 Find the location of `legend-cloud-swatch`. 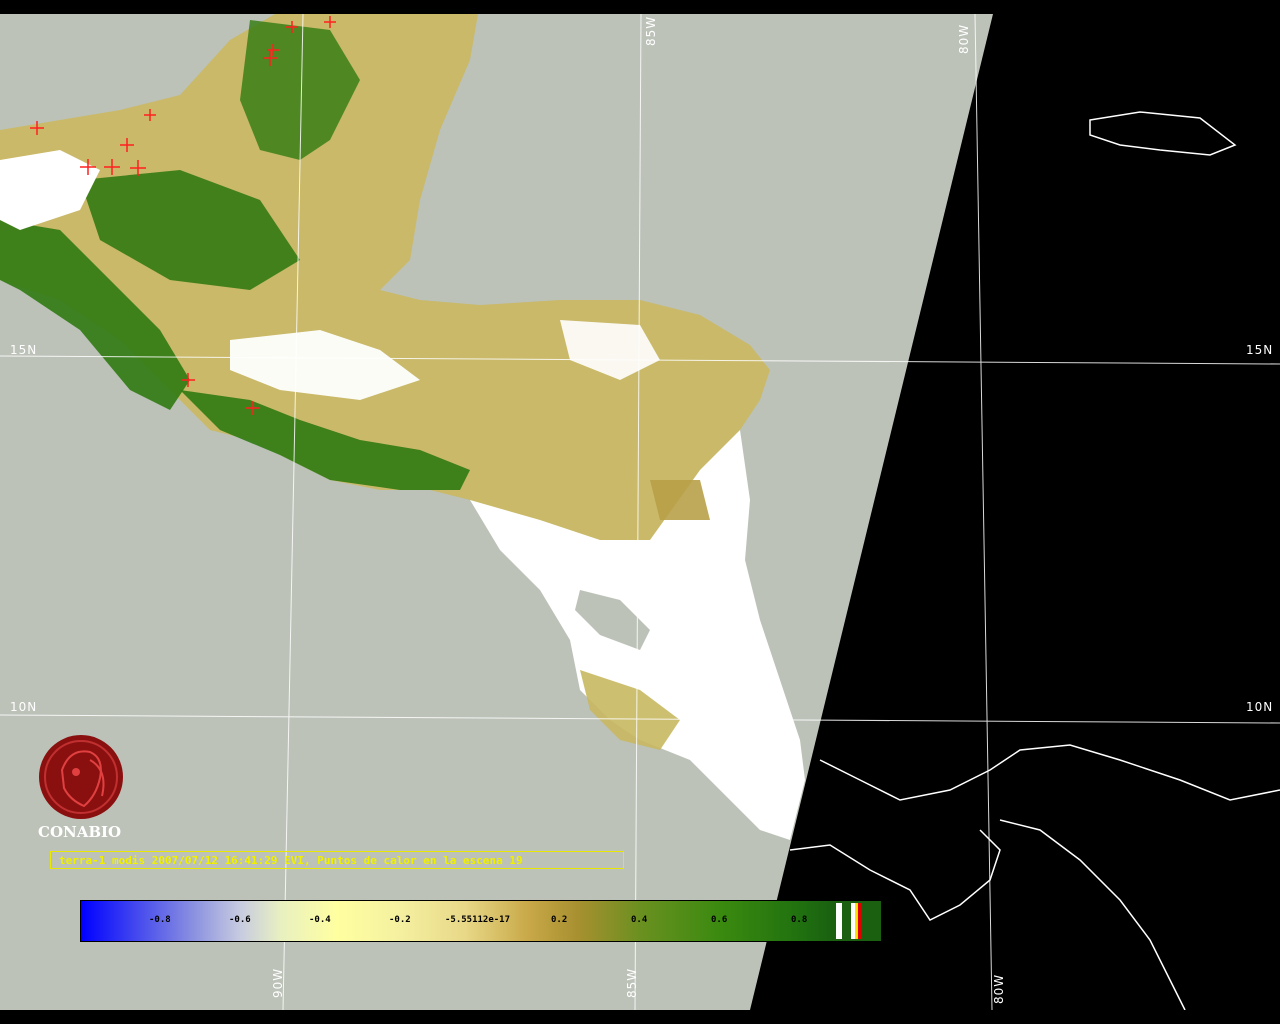

legend-cloud-swatch is located at coordinates (839, 921).